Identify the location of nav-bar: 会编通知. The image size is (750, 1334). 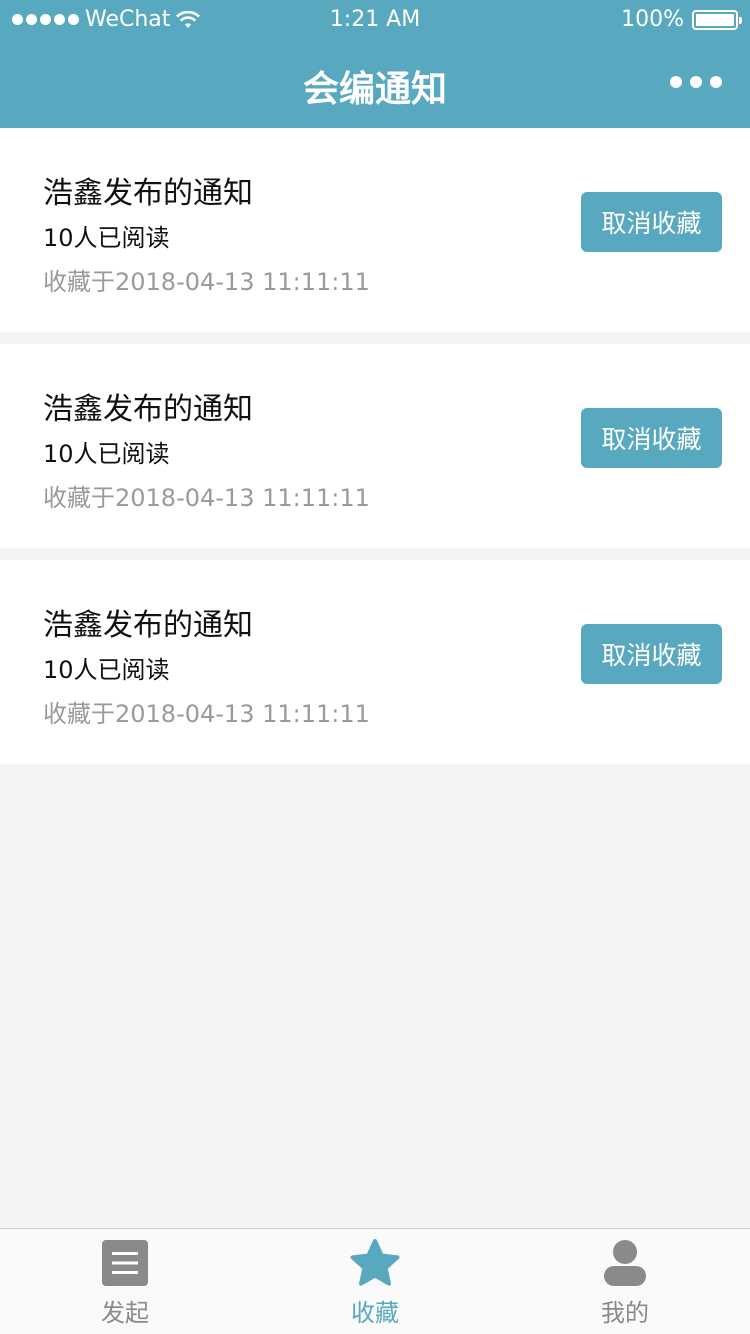
(375, 84).